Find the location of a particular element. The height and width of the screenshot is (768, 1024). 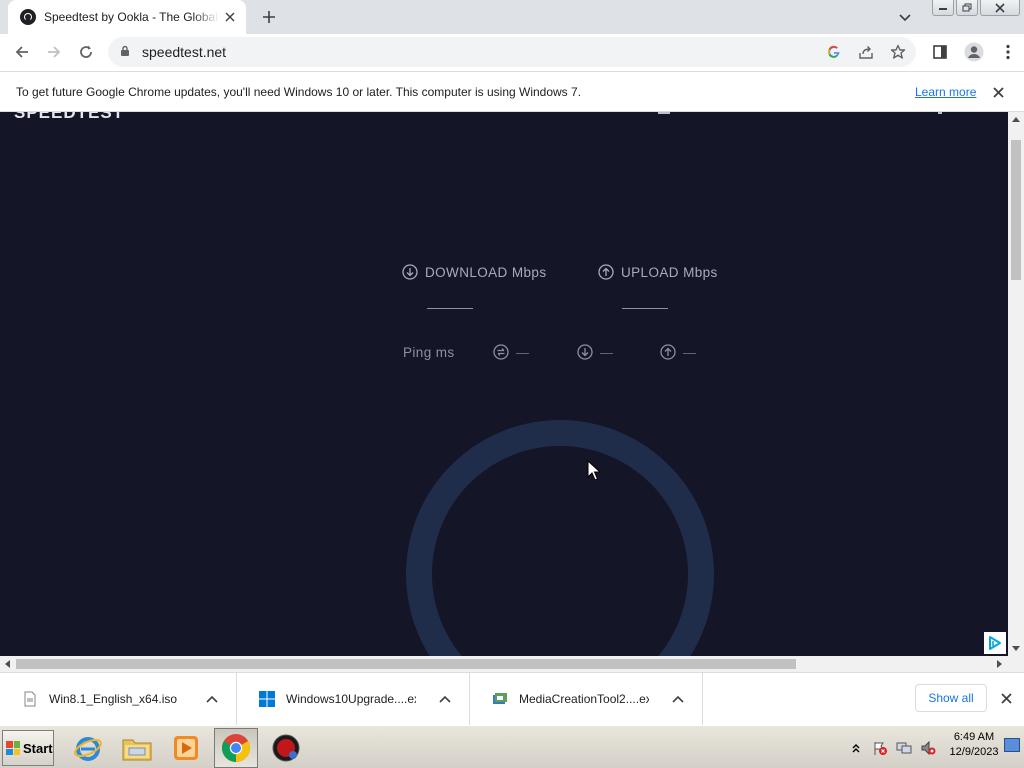

chrome-taskbar-icon is located at coordinates (236, 748).